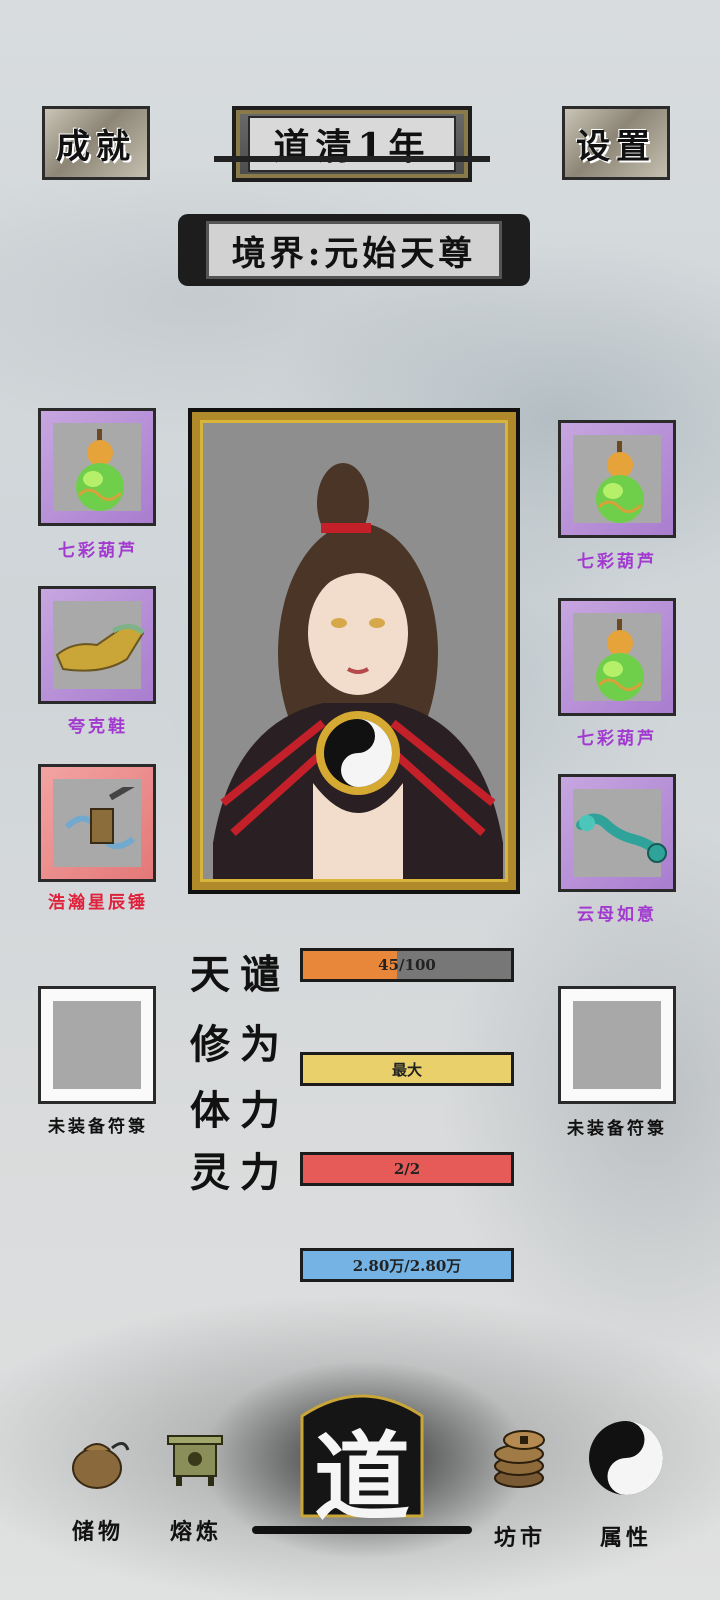  I want to click on realm-label: 境界:元始天尊, so click(354, 253).